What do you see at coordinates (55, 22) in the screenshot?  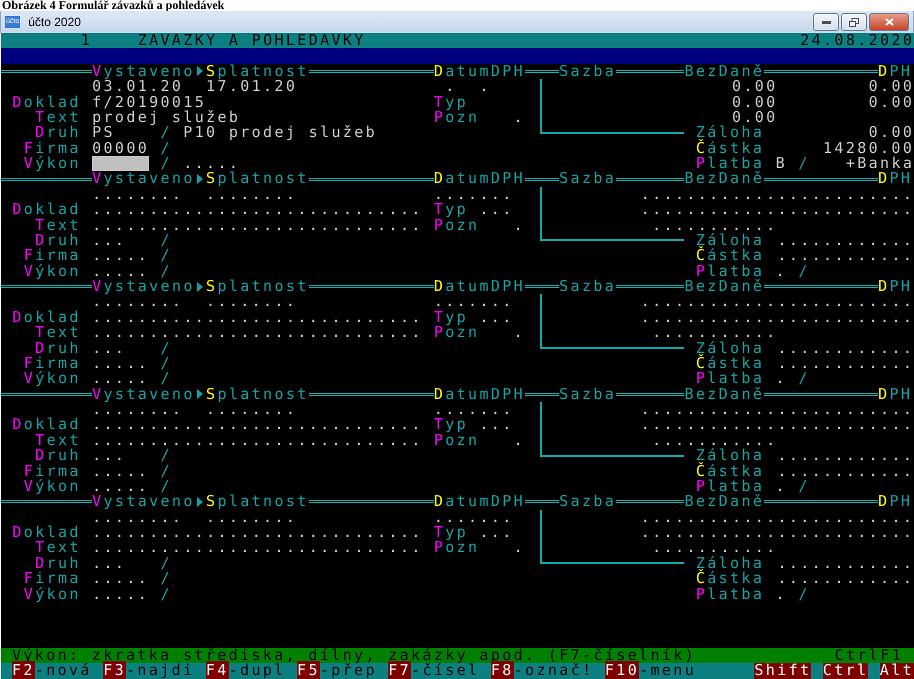 I see `window-title: účto 2020` at bounding box center [55, 22].